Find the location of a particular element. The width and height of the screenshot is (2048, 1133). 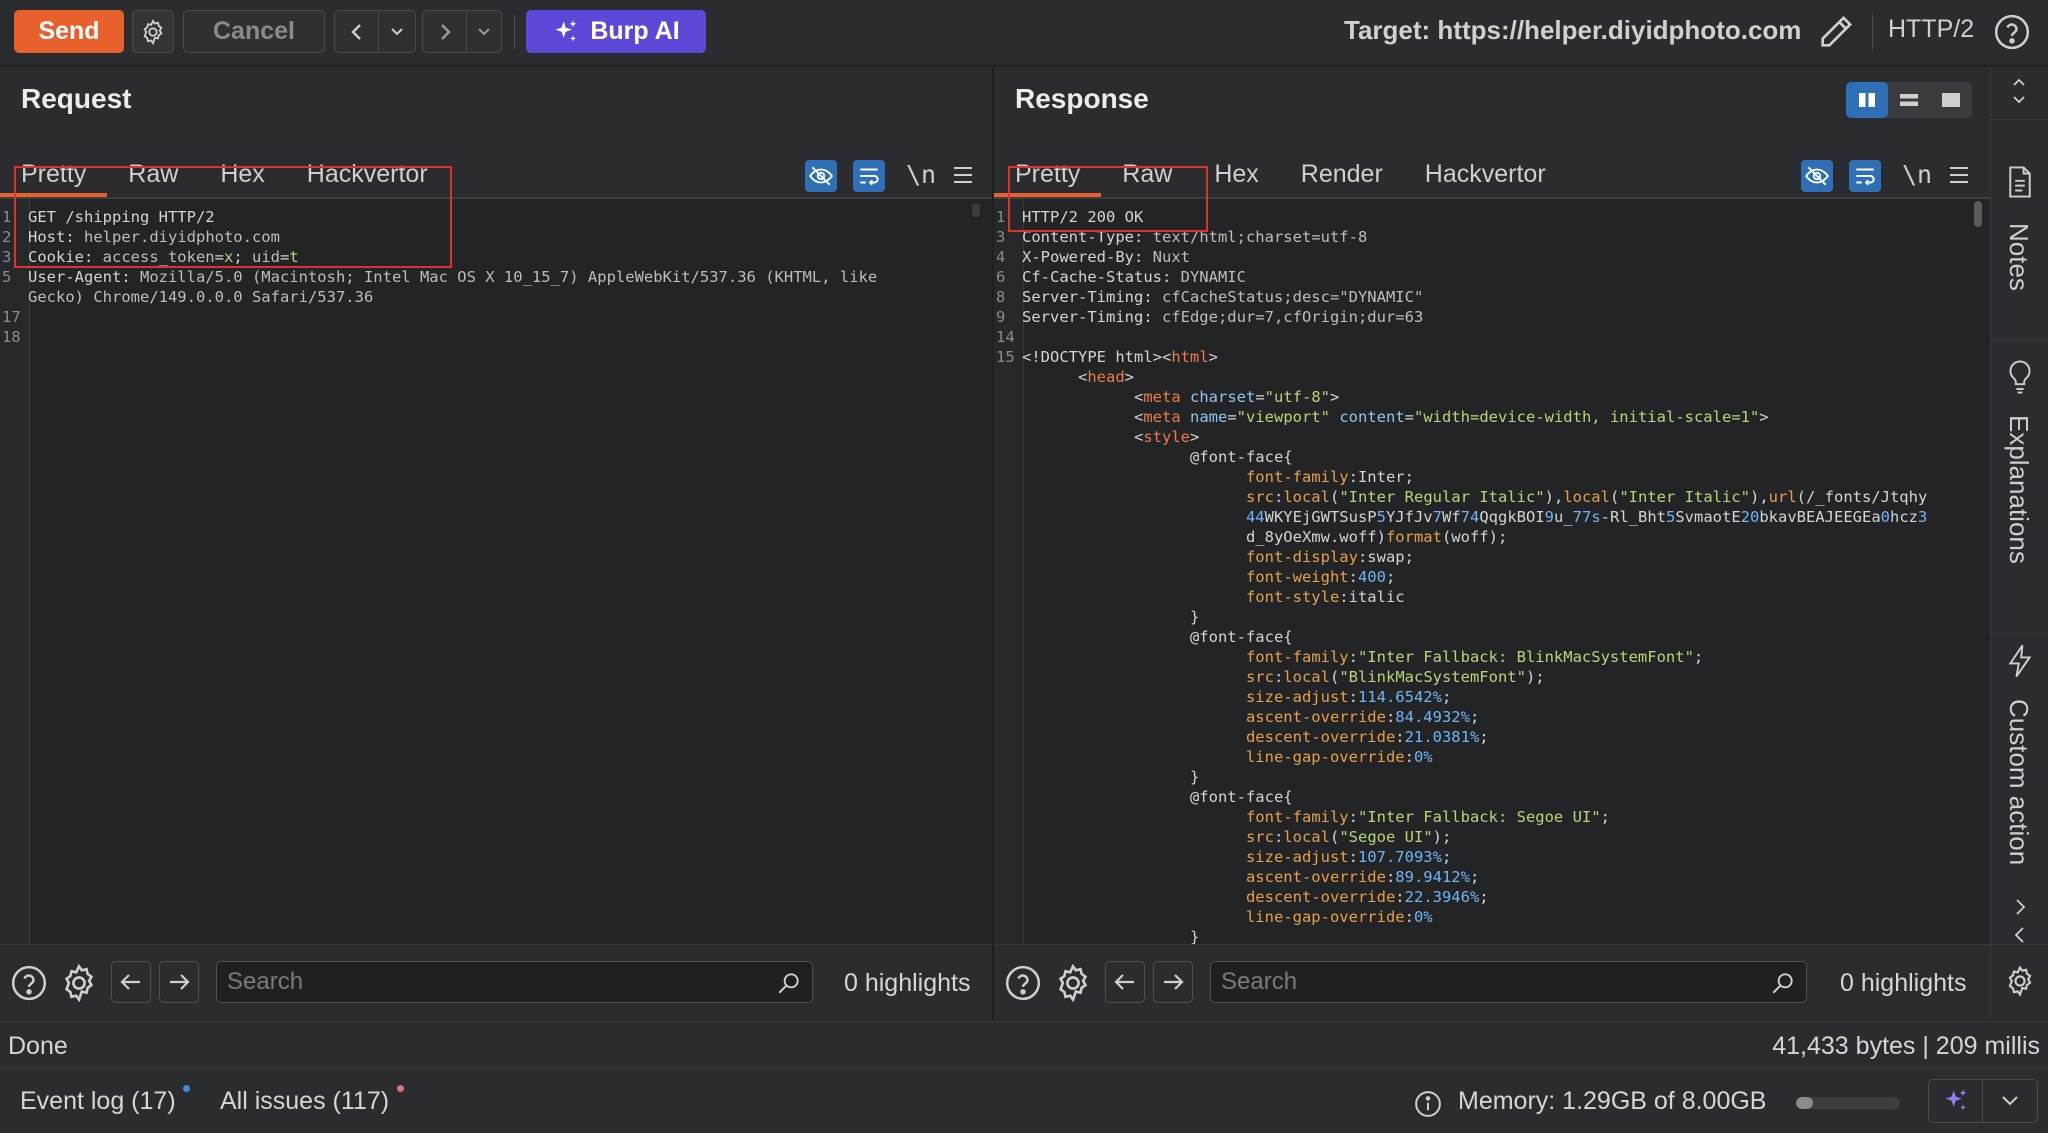

response-tab-render: Render is located at coordinates (1342, 174).